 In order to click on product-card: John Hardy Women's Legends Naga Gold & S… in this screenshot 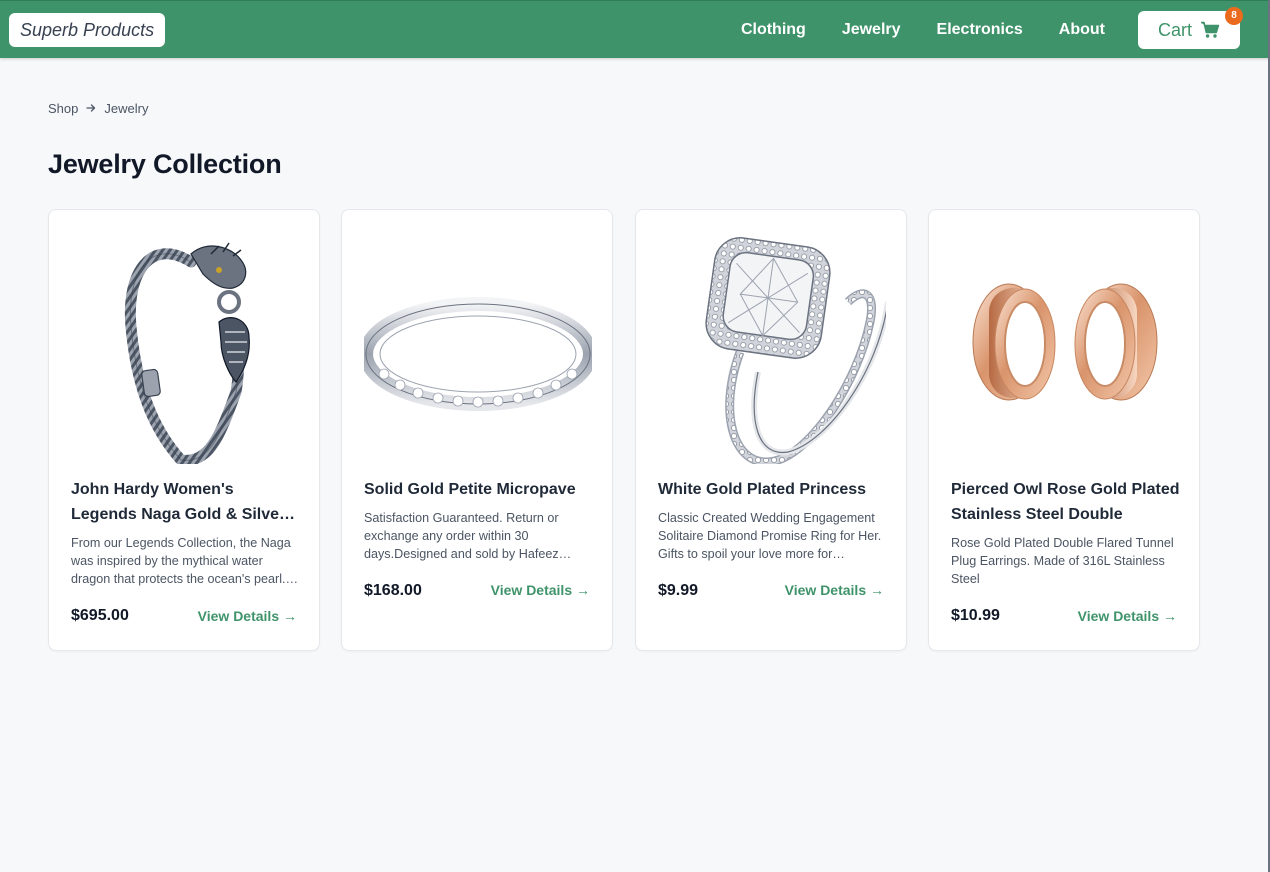, I will do `click(184, 430)`.